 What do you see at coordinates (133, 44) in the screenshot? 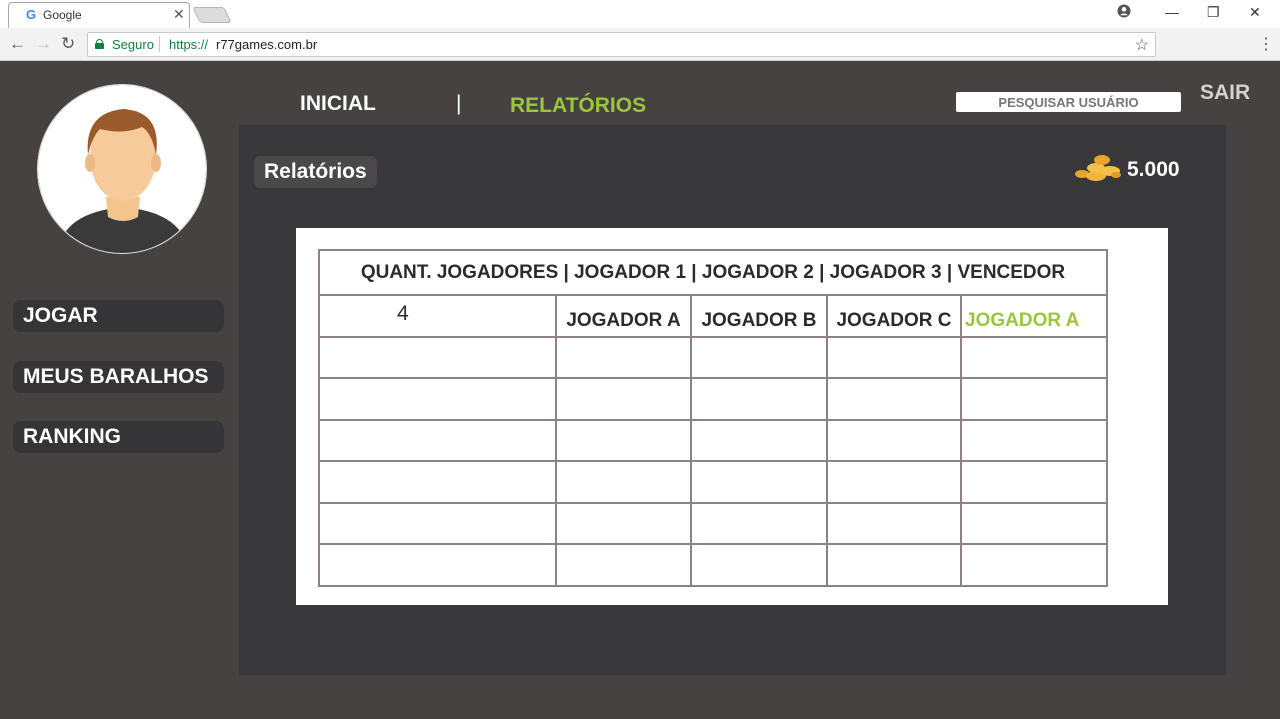
I see `secure-label: Seguro` at bounding box center [133, 44].